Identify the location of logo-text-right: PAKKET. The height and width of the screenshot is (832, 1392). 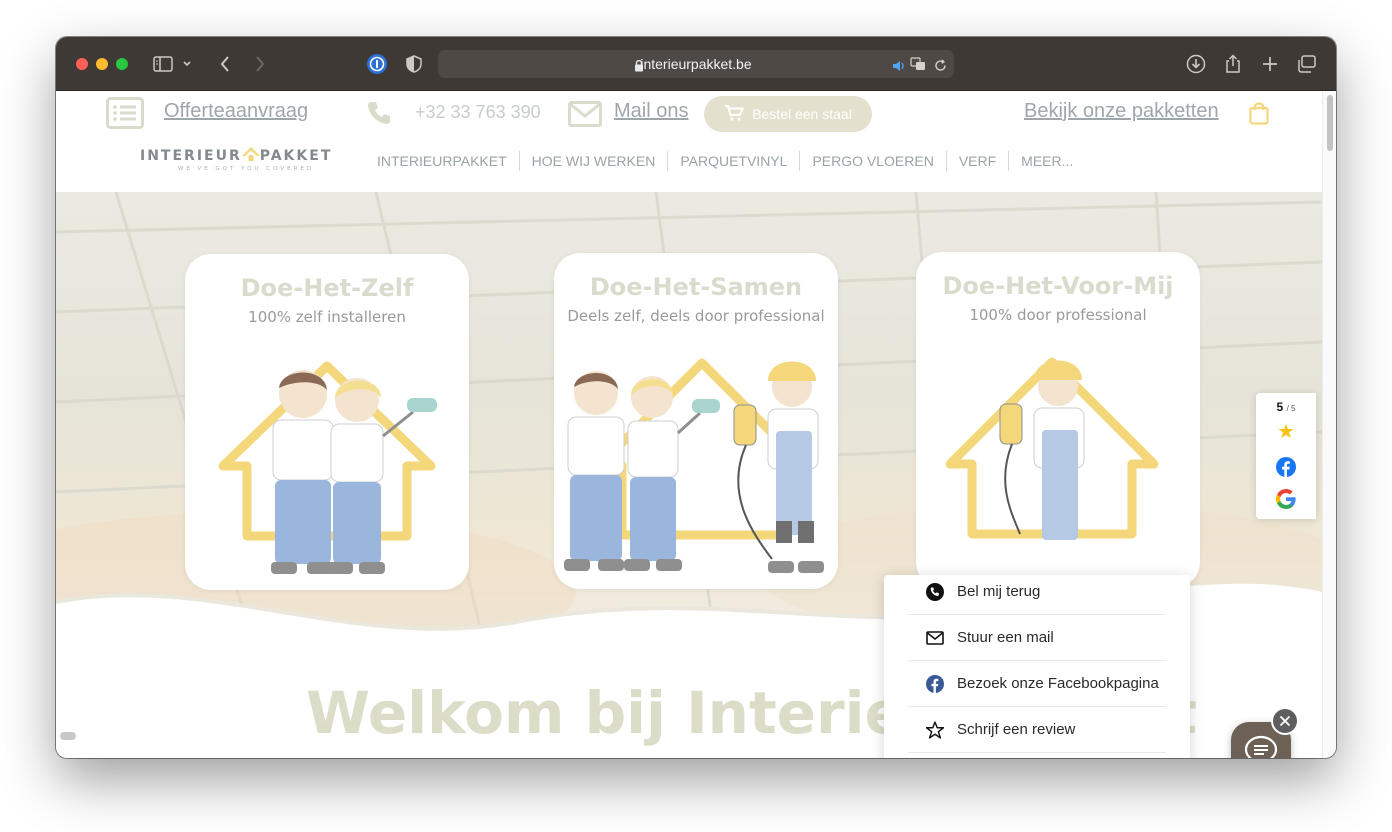
(296, 156).